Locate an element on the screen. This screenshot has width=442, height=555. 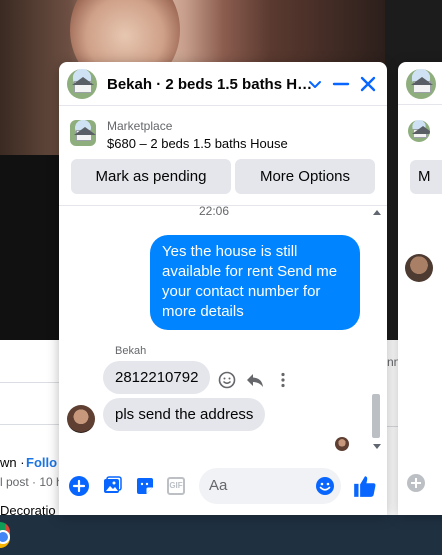
message-input-box is located at coordinates (270, 486).